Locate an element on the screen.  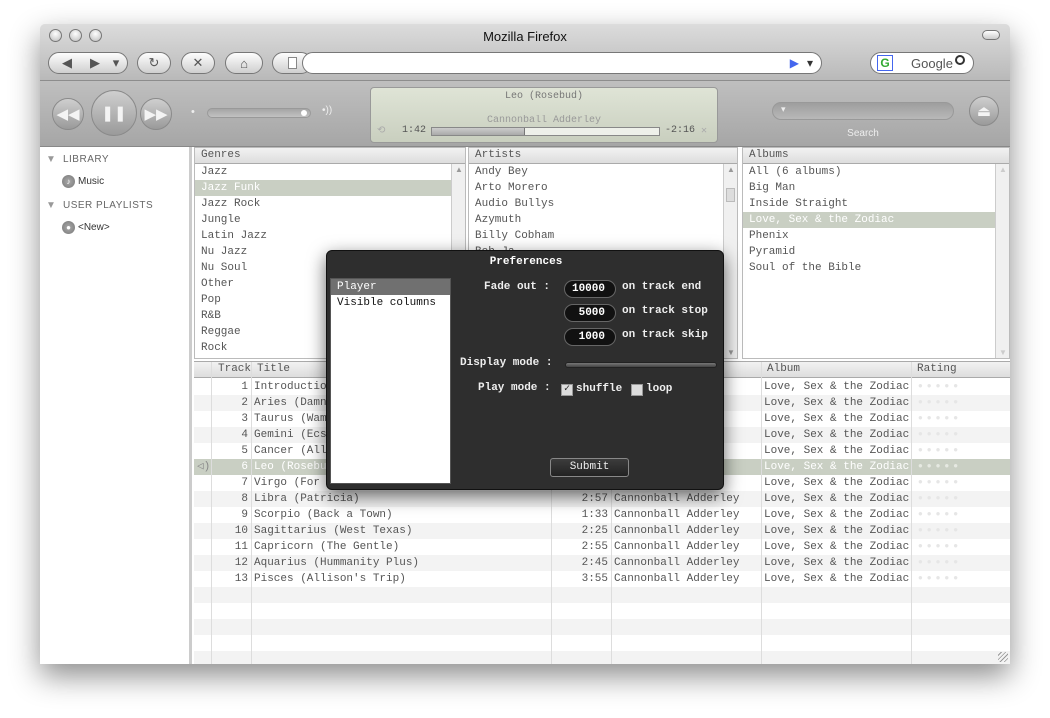
google-engine-icon: G is located at coordinates (885, 63).